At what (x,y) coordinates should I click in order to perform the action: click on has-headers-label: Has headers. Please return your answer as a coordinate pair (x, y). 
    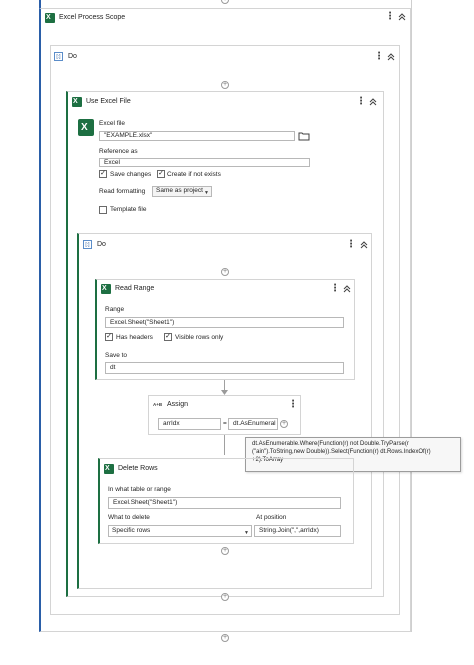
    Looking at the image, I should click on (134, 337).